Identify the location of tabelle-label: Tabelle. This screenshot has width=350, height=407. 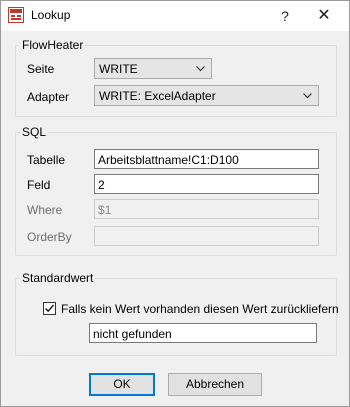
(46, 160).